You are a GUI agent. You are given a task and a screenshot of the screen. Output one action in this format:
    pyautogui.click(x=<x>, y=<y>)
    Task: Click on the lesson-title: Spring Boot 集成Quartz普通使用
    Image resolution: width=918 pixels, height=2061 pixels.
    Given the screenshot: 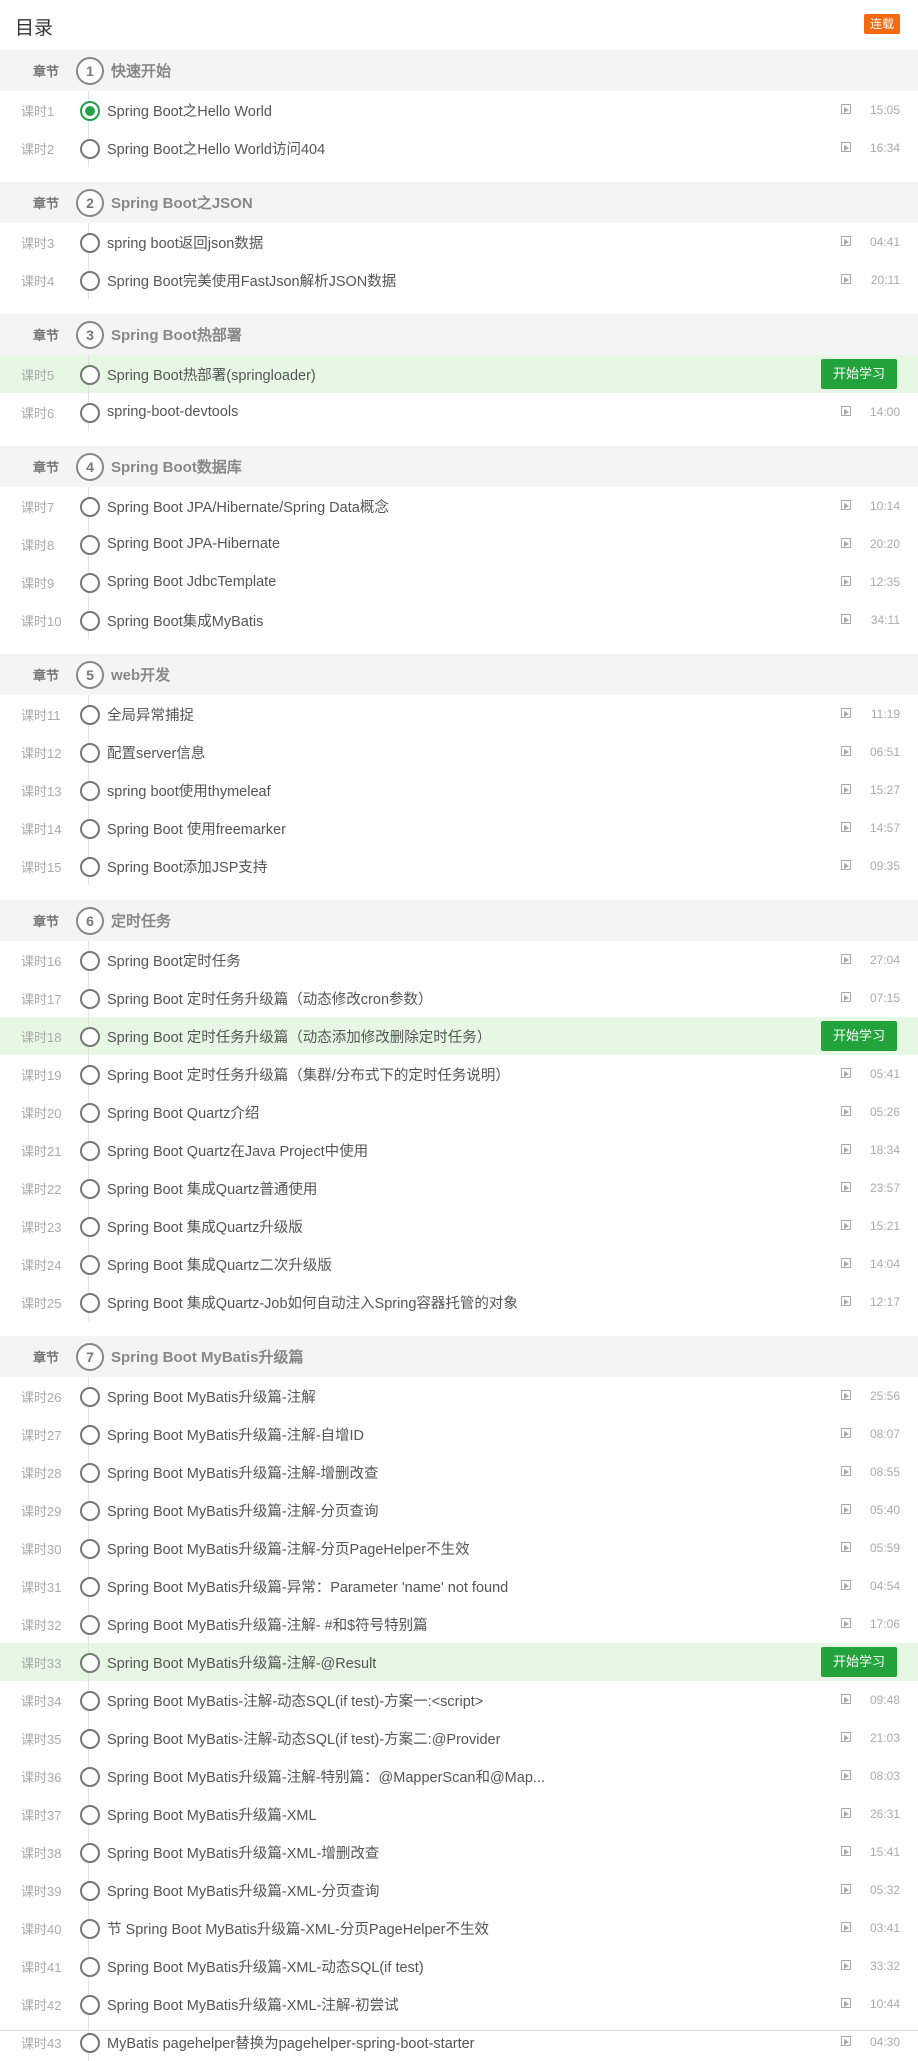 What is the action you would take?
    pyautogui.click(x=212, y=1188)
    